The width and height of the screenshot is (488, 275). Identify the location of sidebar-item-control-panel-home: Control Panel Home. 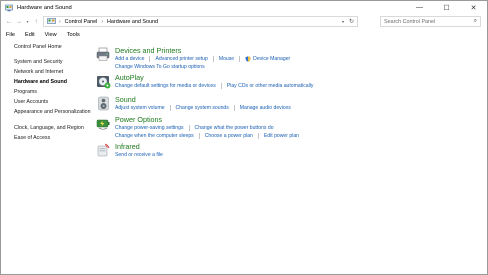
(38, 47).